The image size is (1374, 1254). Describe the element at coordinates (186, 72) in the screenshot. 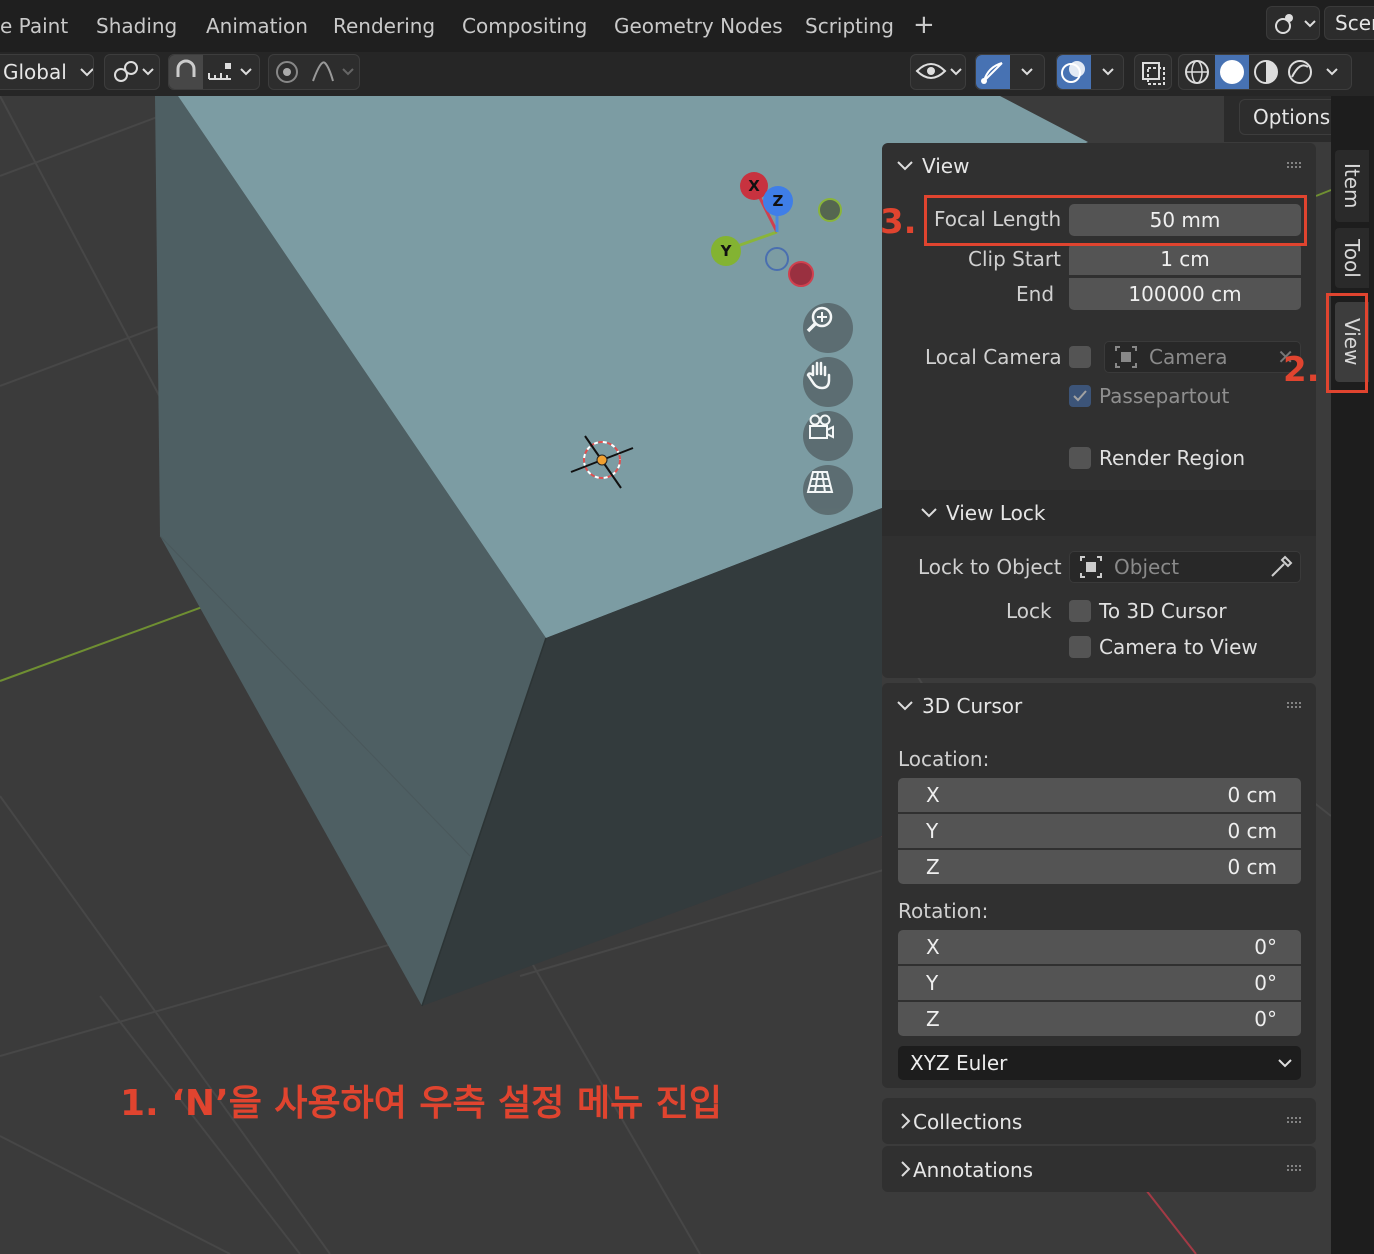

I see `snap-toggle` at that location.